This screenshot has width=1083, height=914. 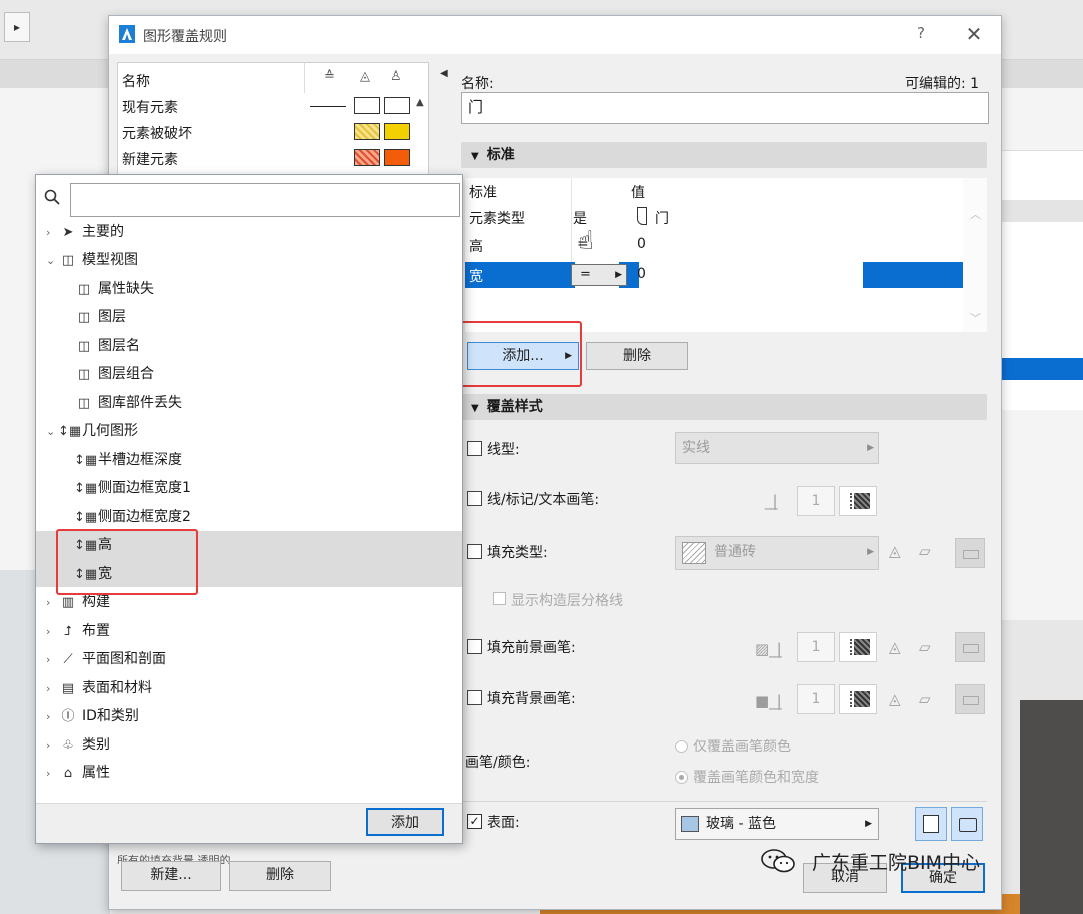 What do you see at coordinates (114, 374) in the screenshot?
I see `tree-item-layer-combination: ◫ 图层组合` at bounding box center [114, 374].